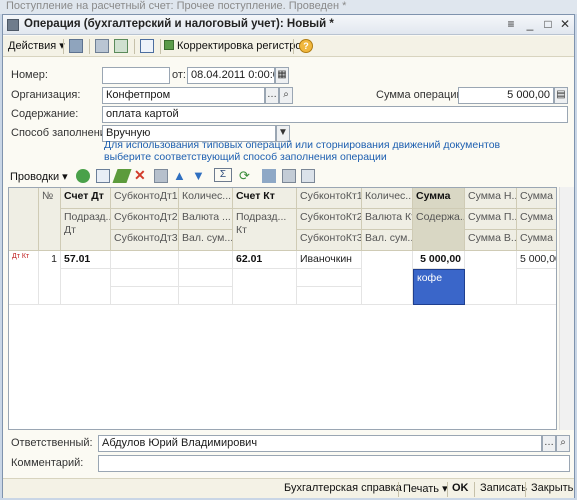  I want to click on registers-icon, so click(169, 45).